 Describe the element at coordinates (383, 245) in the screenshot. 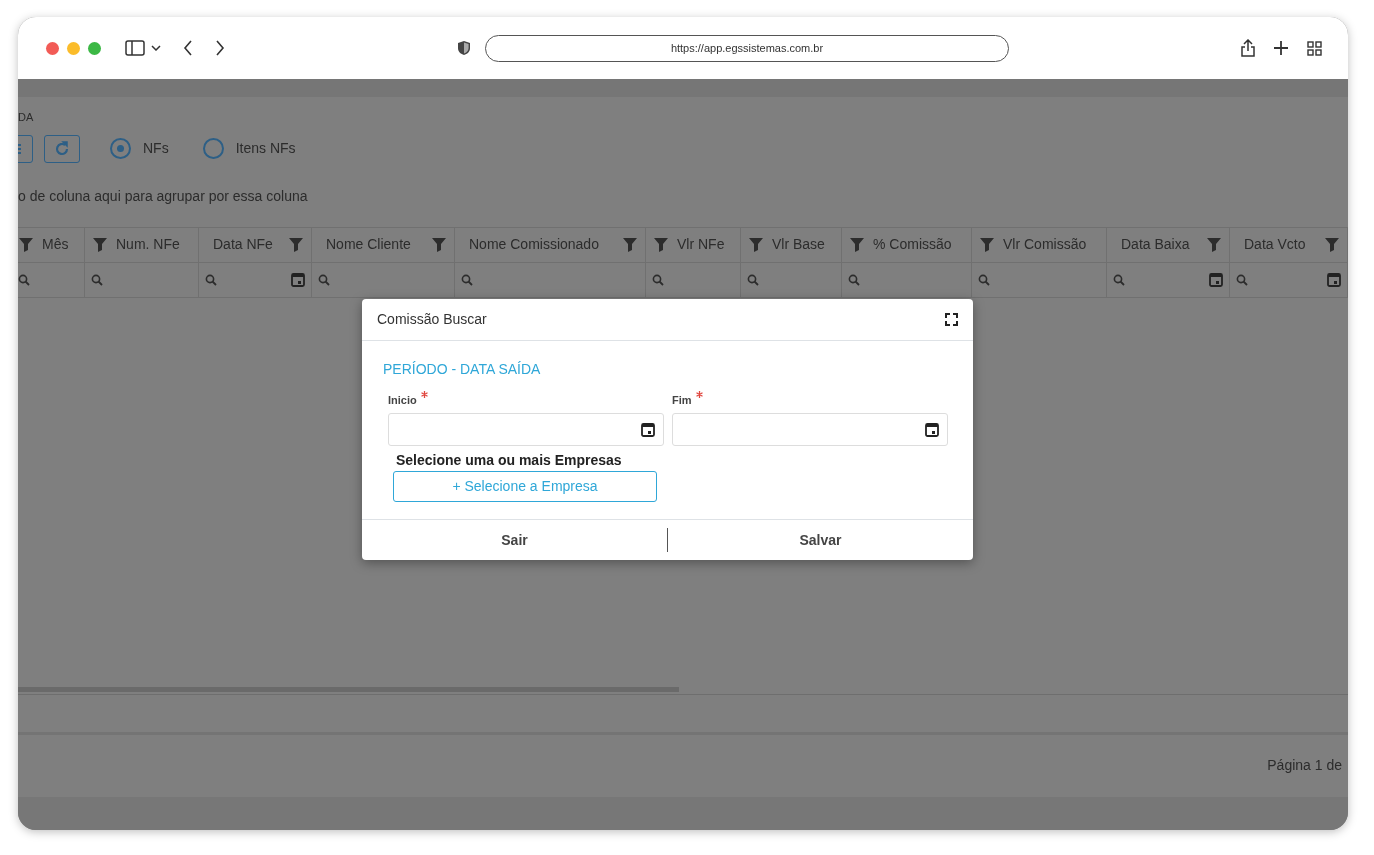

I see `column-header: Nome Cliente` at that location.